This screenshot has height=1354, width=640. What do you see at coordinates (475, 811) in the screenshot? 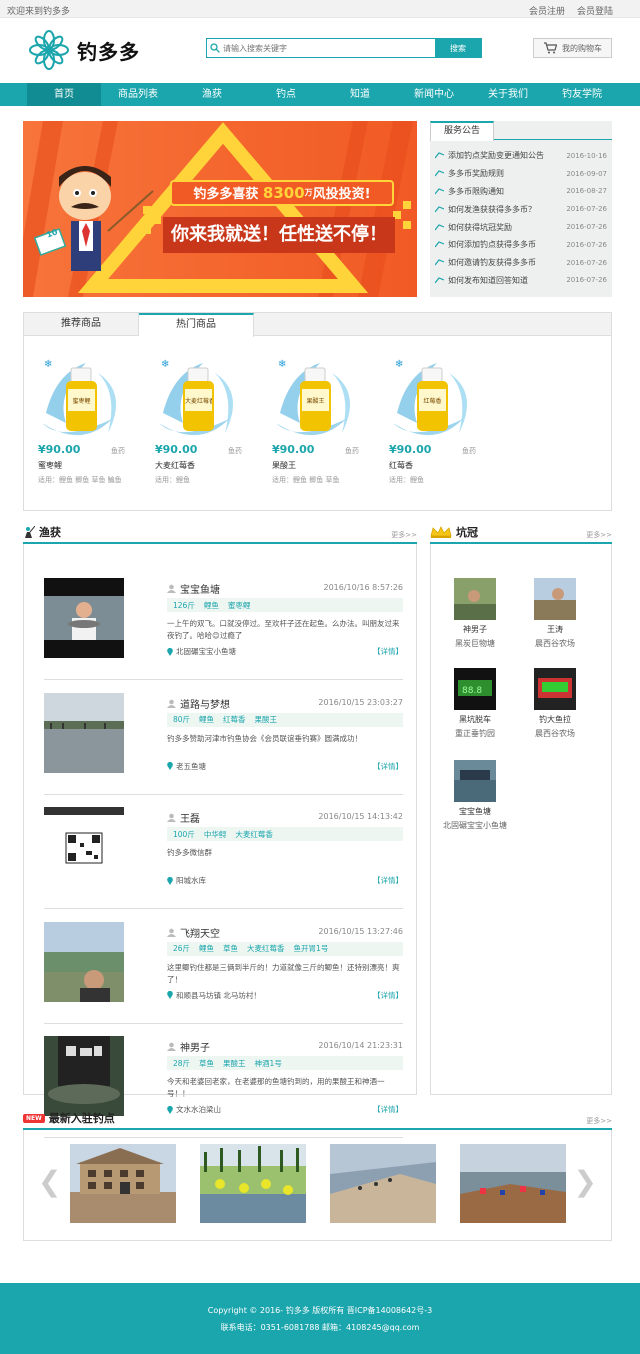
I see `champion-name: 宝宝鱼塘` at bounding box center [475, 811].